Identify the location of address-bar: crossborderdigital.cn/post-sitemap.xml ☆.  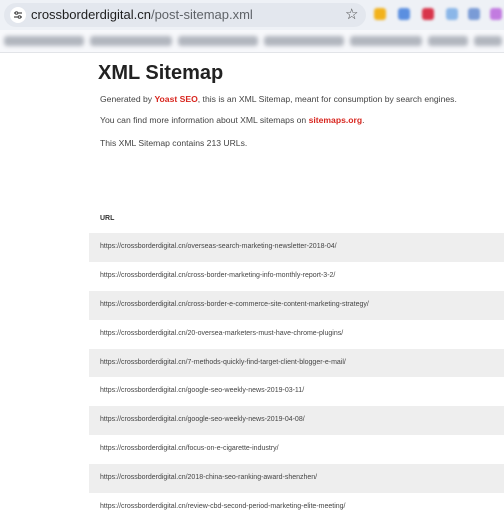
(185, 15).